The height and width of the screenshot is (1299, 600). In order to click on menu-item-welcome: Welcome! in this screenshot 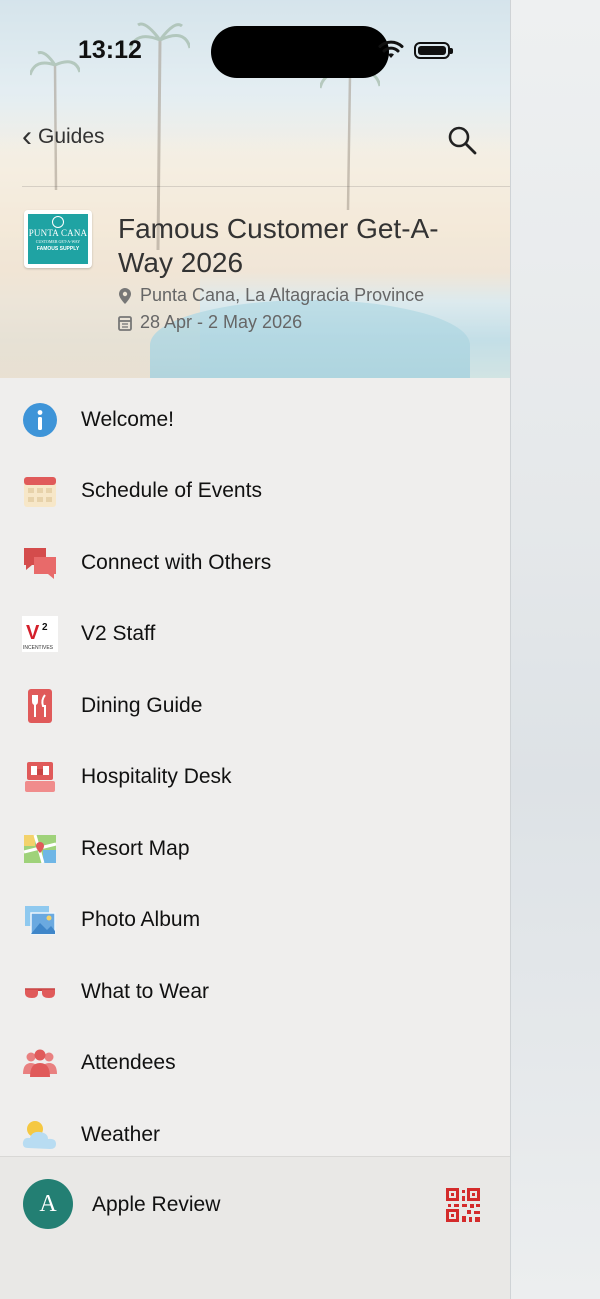, I will do `click(255, 420)`.